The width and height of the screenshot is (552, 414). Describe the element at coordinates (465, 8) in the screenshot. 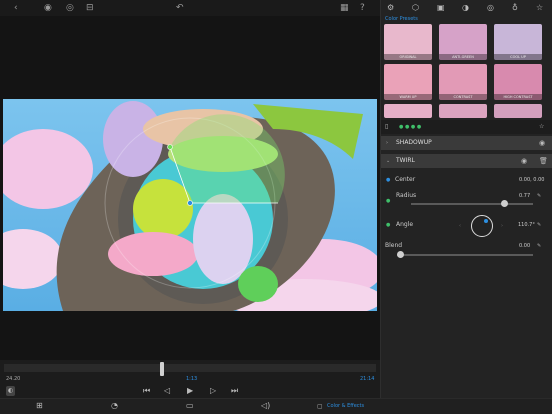

I see `circle-tab: ◑` at that location.